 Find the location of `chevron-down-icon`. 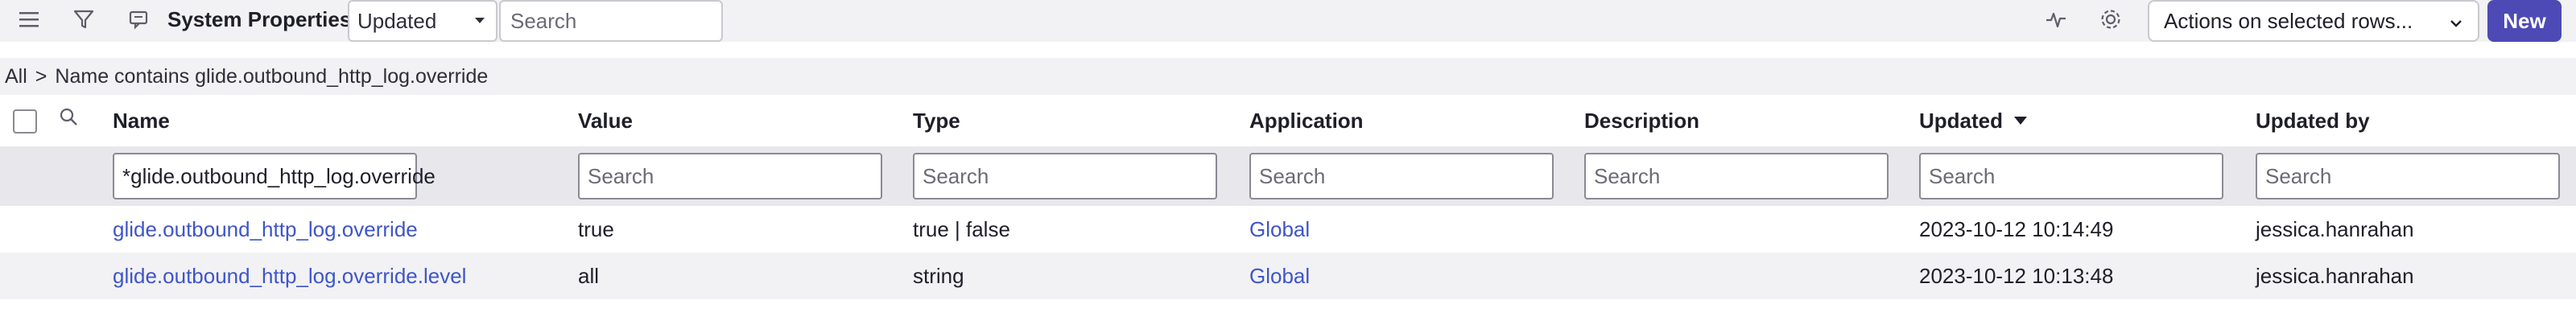

chevron-down-icon is located at coordinates (2456, 25).